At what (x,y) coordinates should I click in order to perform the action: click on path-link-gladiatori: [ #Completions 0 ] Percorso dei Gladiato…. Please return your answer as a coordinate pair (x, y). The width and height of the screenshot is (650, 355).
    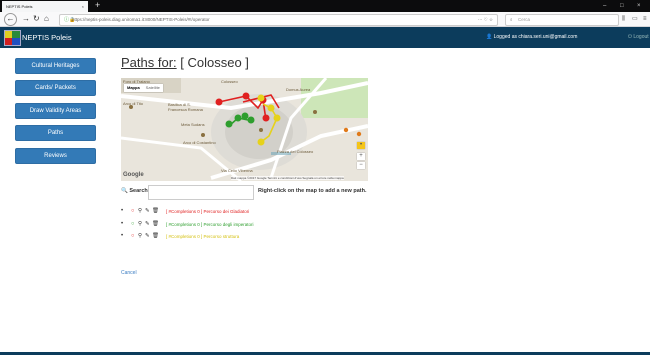
    Looking at the image, I should click on (207, 211).